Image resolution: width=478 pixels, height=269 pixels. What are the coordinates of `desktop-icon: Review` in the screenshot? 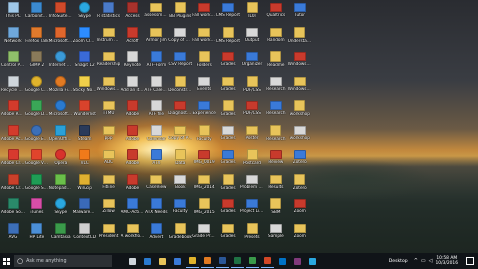 It's located at (276, 160).